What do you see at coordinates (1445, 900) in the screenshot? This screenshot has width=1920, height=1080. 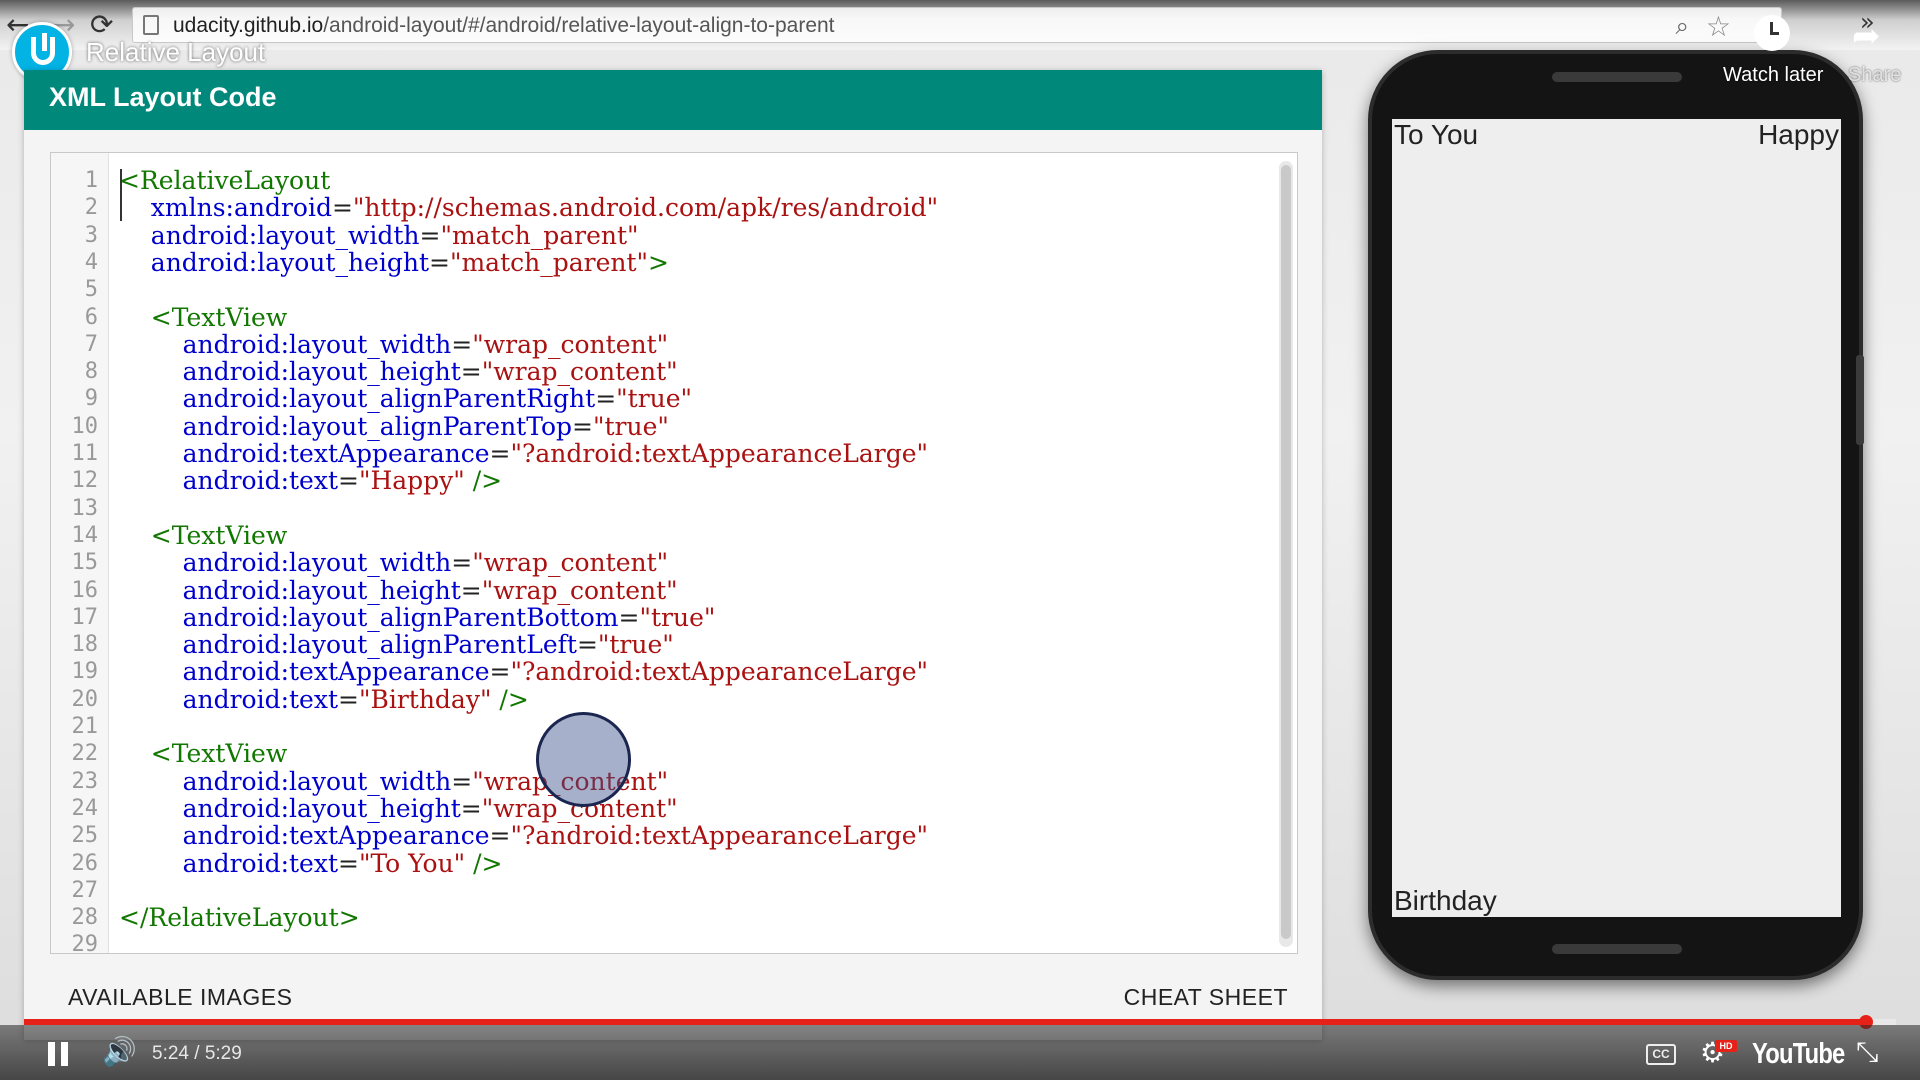 I see `text-view-birthday: Birthday` at bounding box center [1445, 900].